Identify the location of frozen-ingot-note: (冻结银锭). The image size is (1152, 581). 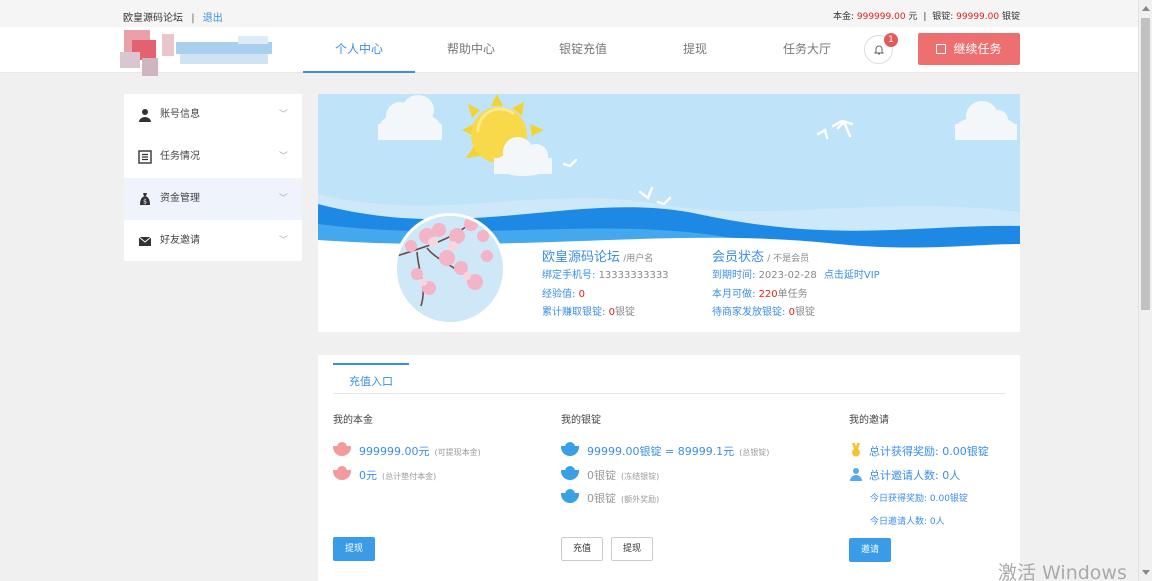
(640, 476).